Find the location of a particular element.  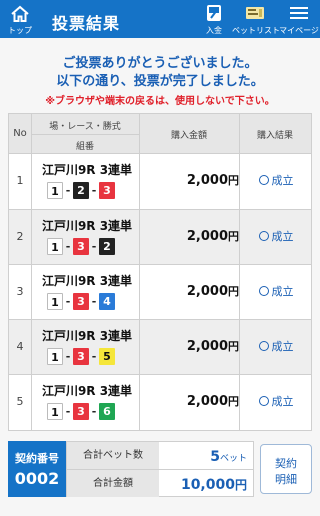

header-no: No is located at coordinates (20, 133).